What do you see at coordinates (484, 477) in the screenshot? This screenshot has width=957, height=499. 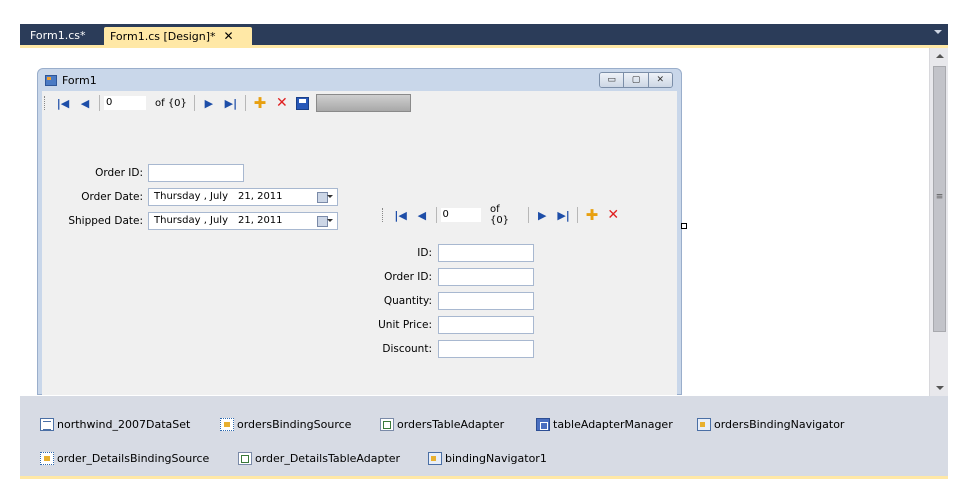 I see `tray-bottom-strip` at bounding box center [484, 477].